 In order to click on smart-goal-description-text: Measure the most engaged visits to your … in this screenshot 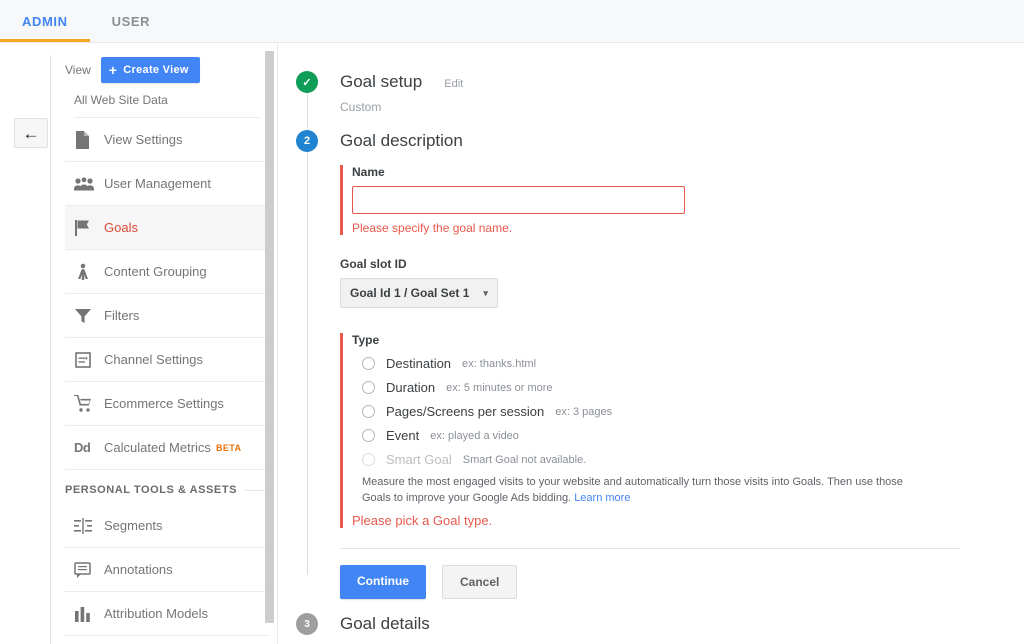, I will do `click(632, 490)`.